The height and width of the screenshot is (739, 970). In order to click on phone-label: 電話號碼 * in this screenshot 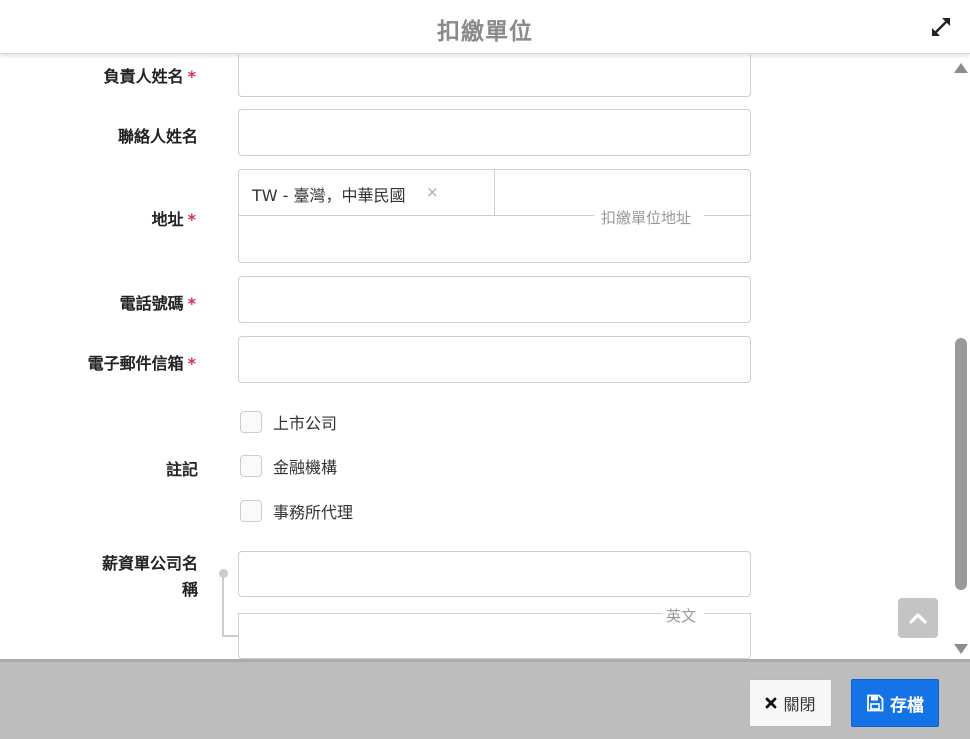, I will do `click(157, 303)`.